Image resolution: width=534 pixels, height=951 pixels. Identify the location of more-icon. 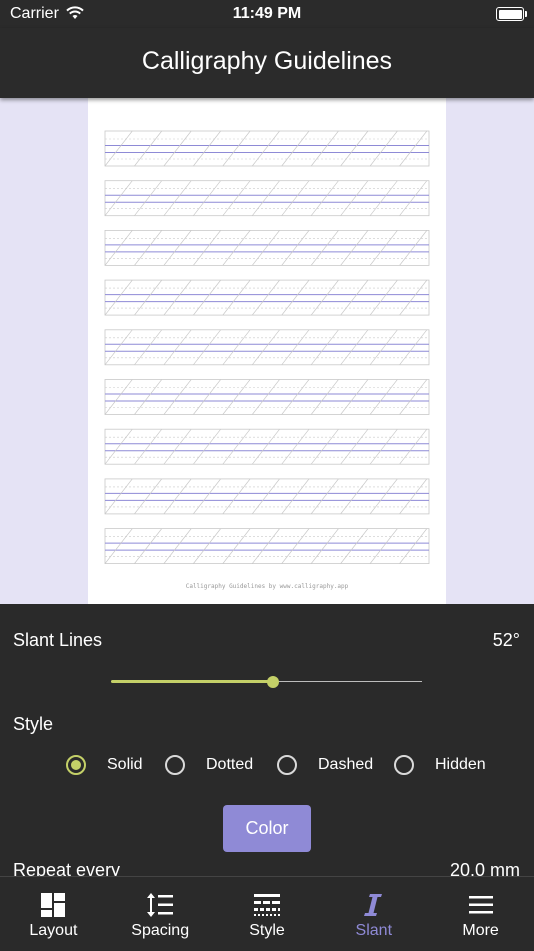
(480, 905).